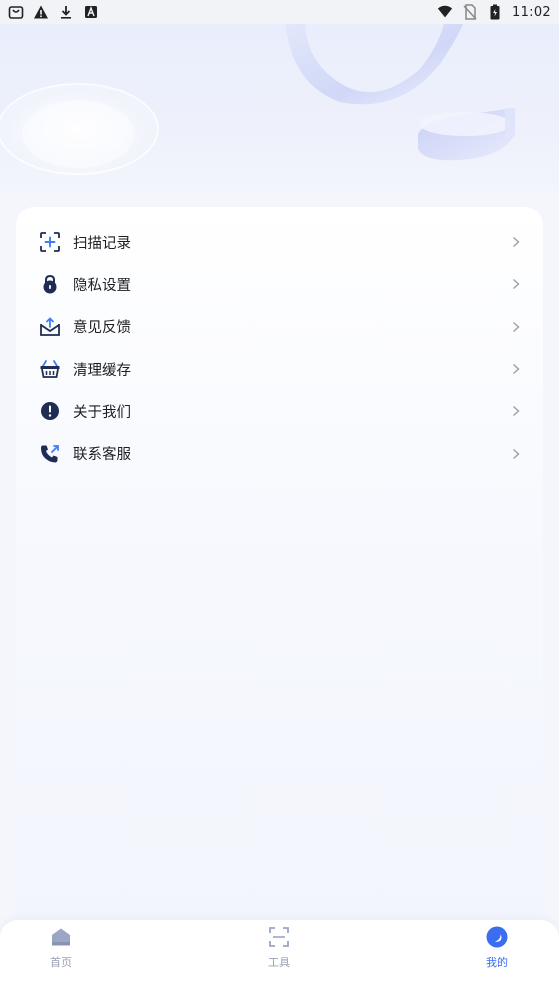 The image size is (559, 995). Describe the element at coordinates (279, 962) in the screenshot. I see `nav-tab-label: 工具` at that location.